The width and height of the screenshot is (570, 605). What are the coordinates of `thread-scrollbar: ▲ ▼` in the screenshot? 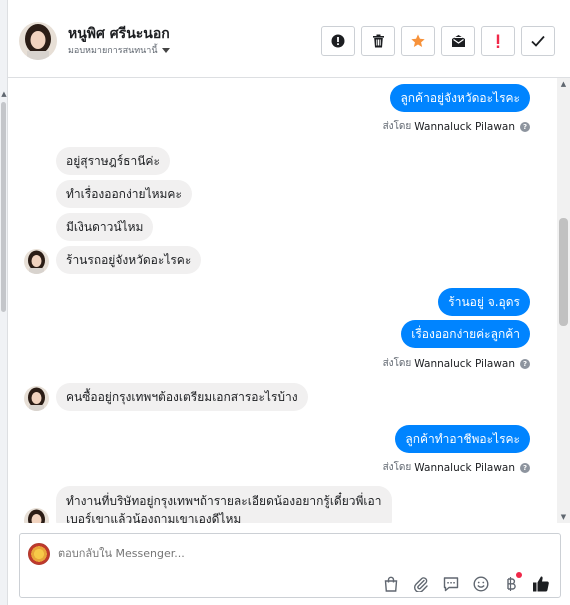 It's located at (563, 300).